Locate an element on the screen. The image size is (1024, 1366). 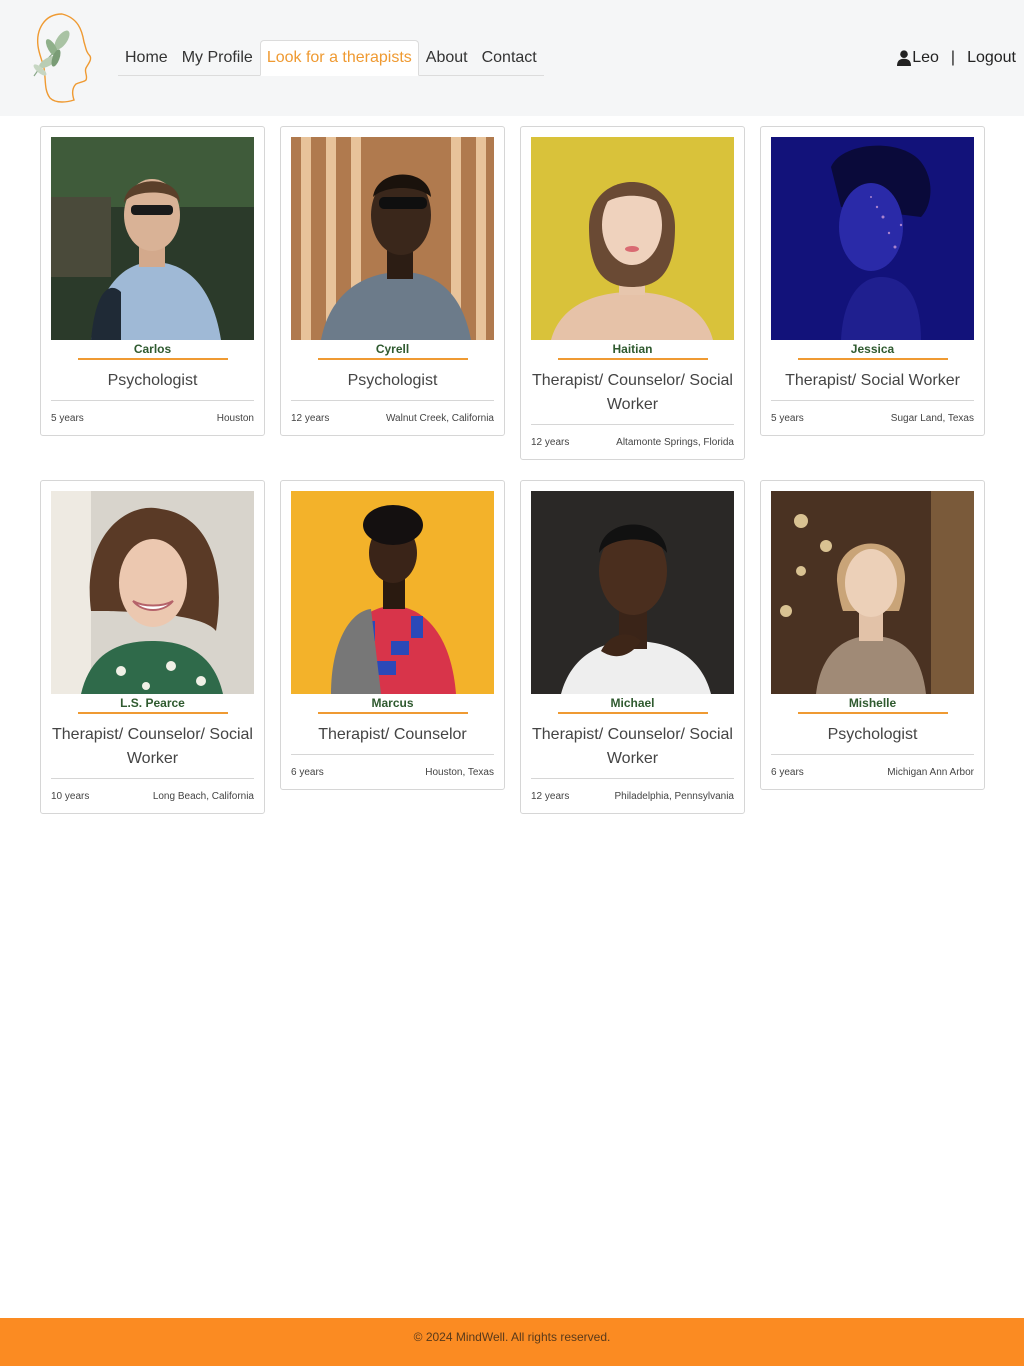
nav-contact: Contact is located at coordinates (509, 58).